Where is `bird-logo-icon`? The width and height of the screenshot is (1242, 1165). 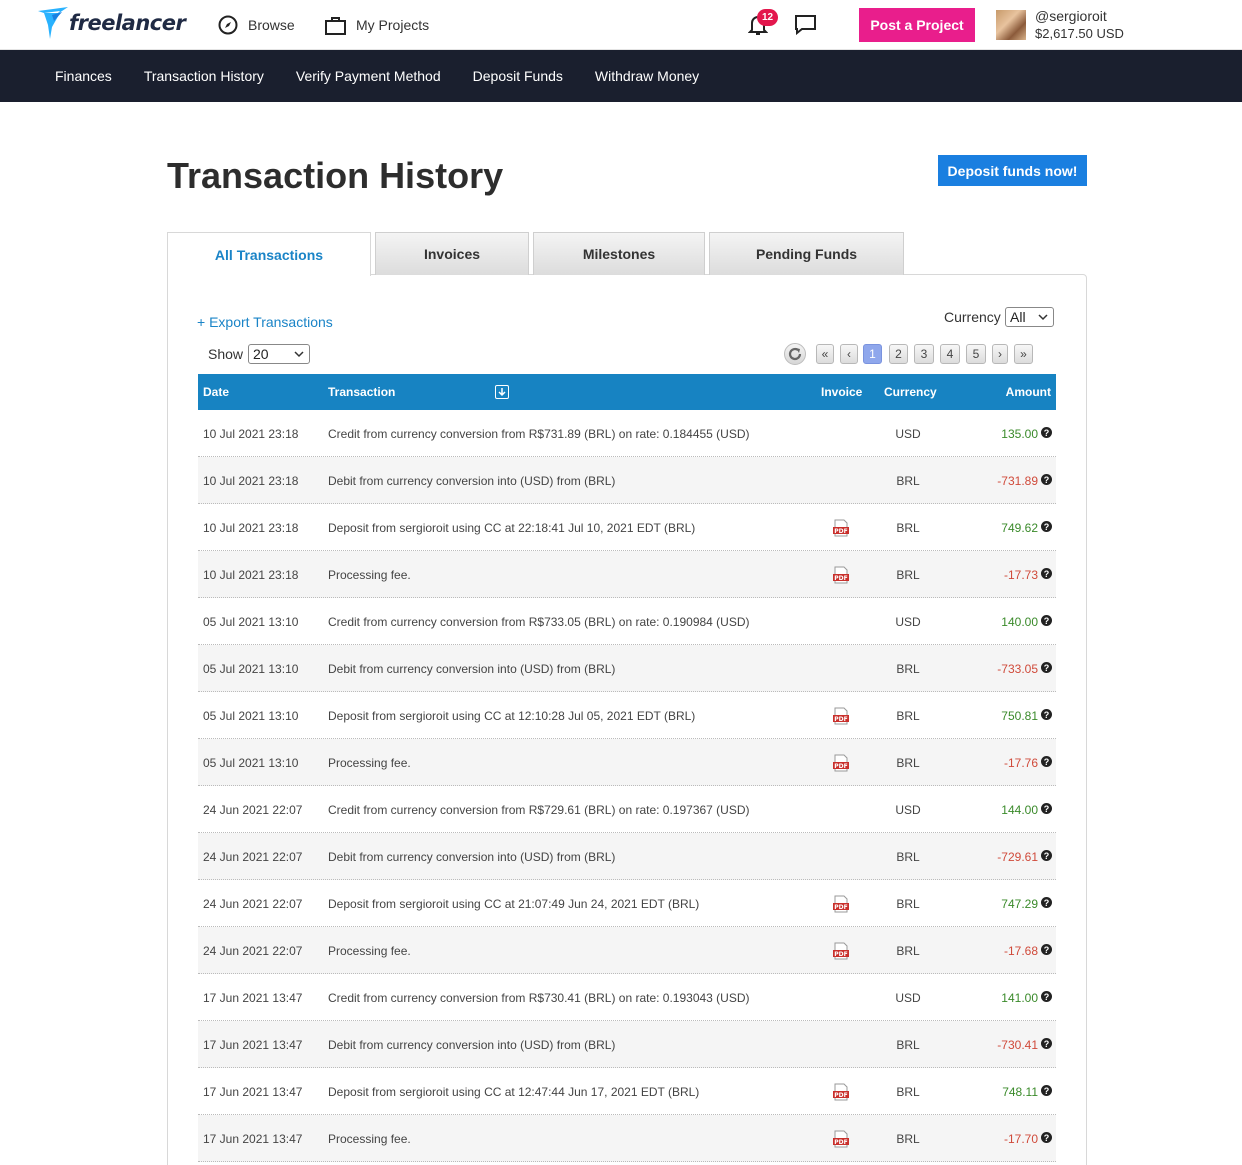 bird-logo-icon is located at coordinates (53, 23).